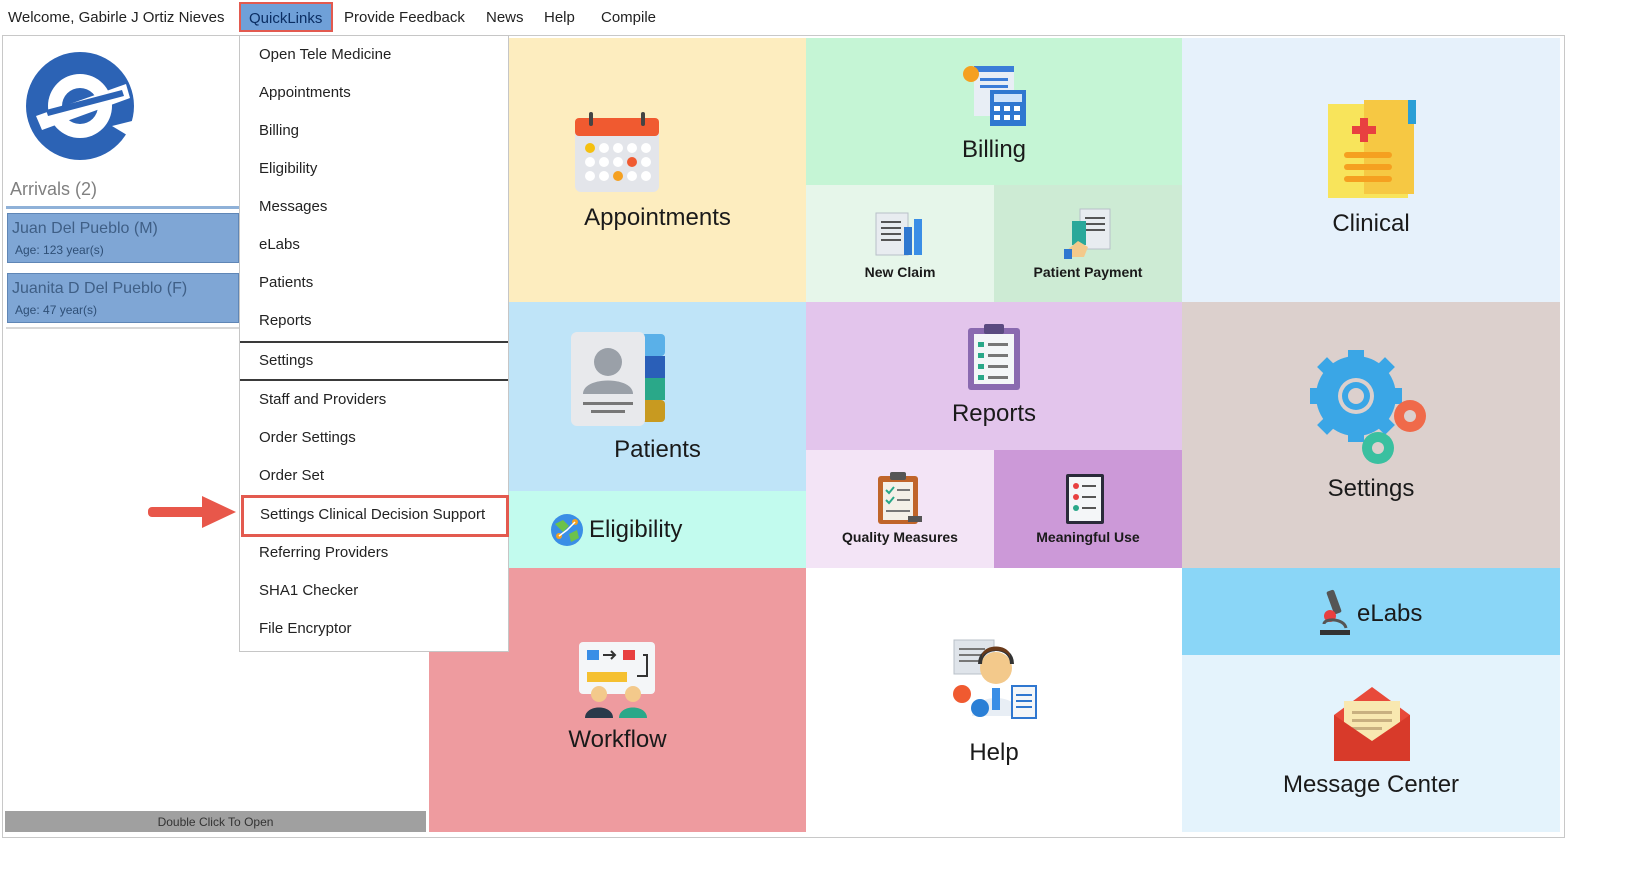 This screenshot has height=880, width=1641. Describe the element at coordinates (374, 591) in the screenshot. I see `menu-item-sha1-checker: SHA1 Checker` at that location.